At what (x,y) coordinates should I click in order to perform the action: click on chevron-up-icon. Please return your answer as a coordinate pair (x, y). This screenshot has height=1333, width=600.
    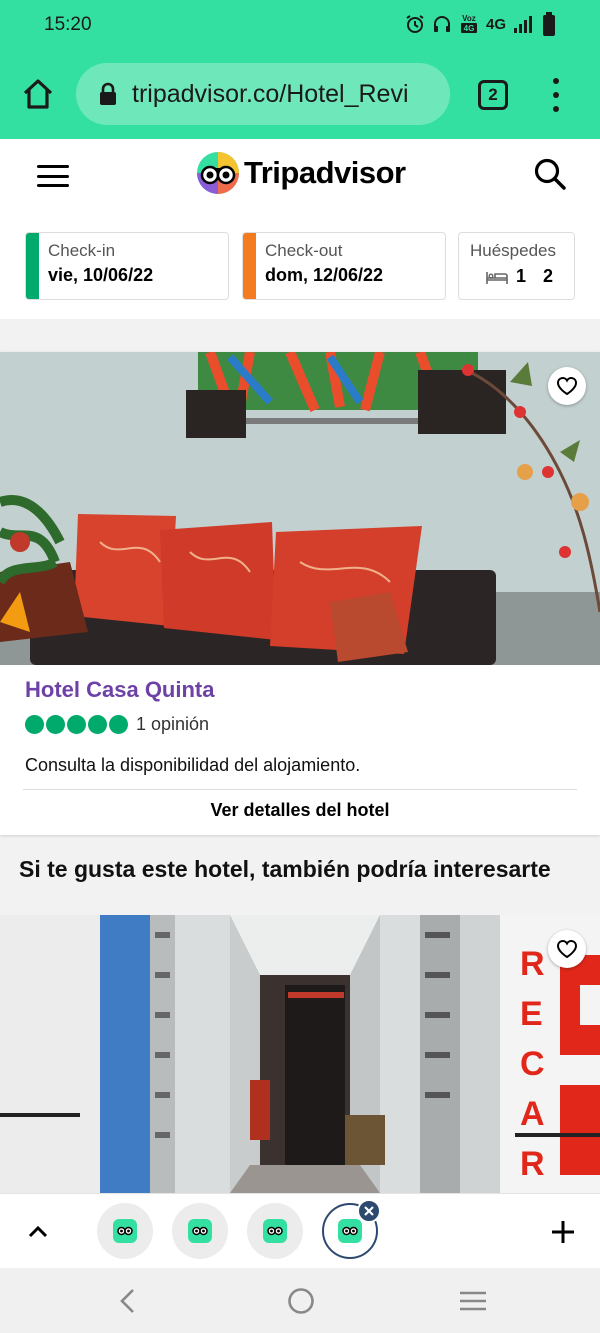
    Looking at the image, I should click on (38, 1232).